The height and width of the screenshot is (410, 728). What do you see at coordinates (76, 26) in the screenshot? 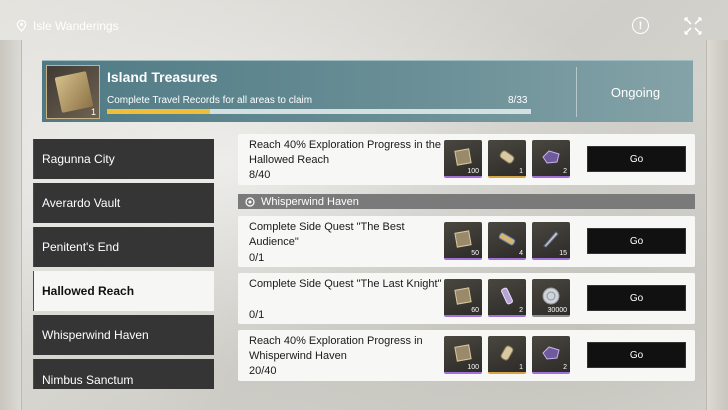
I see `location-label: Isle Wanderings` at bounding box center [76, 26].